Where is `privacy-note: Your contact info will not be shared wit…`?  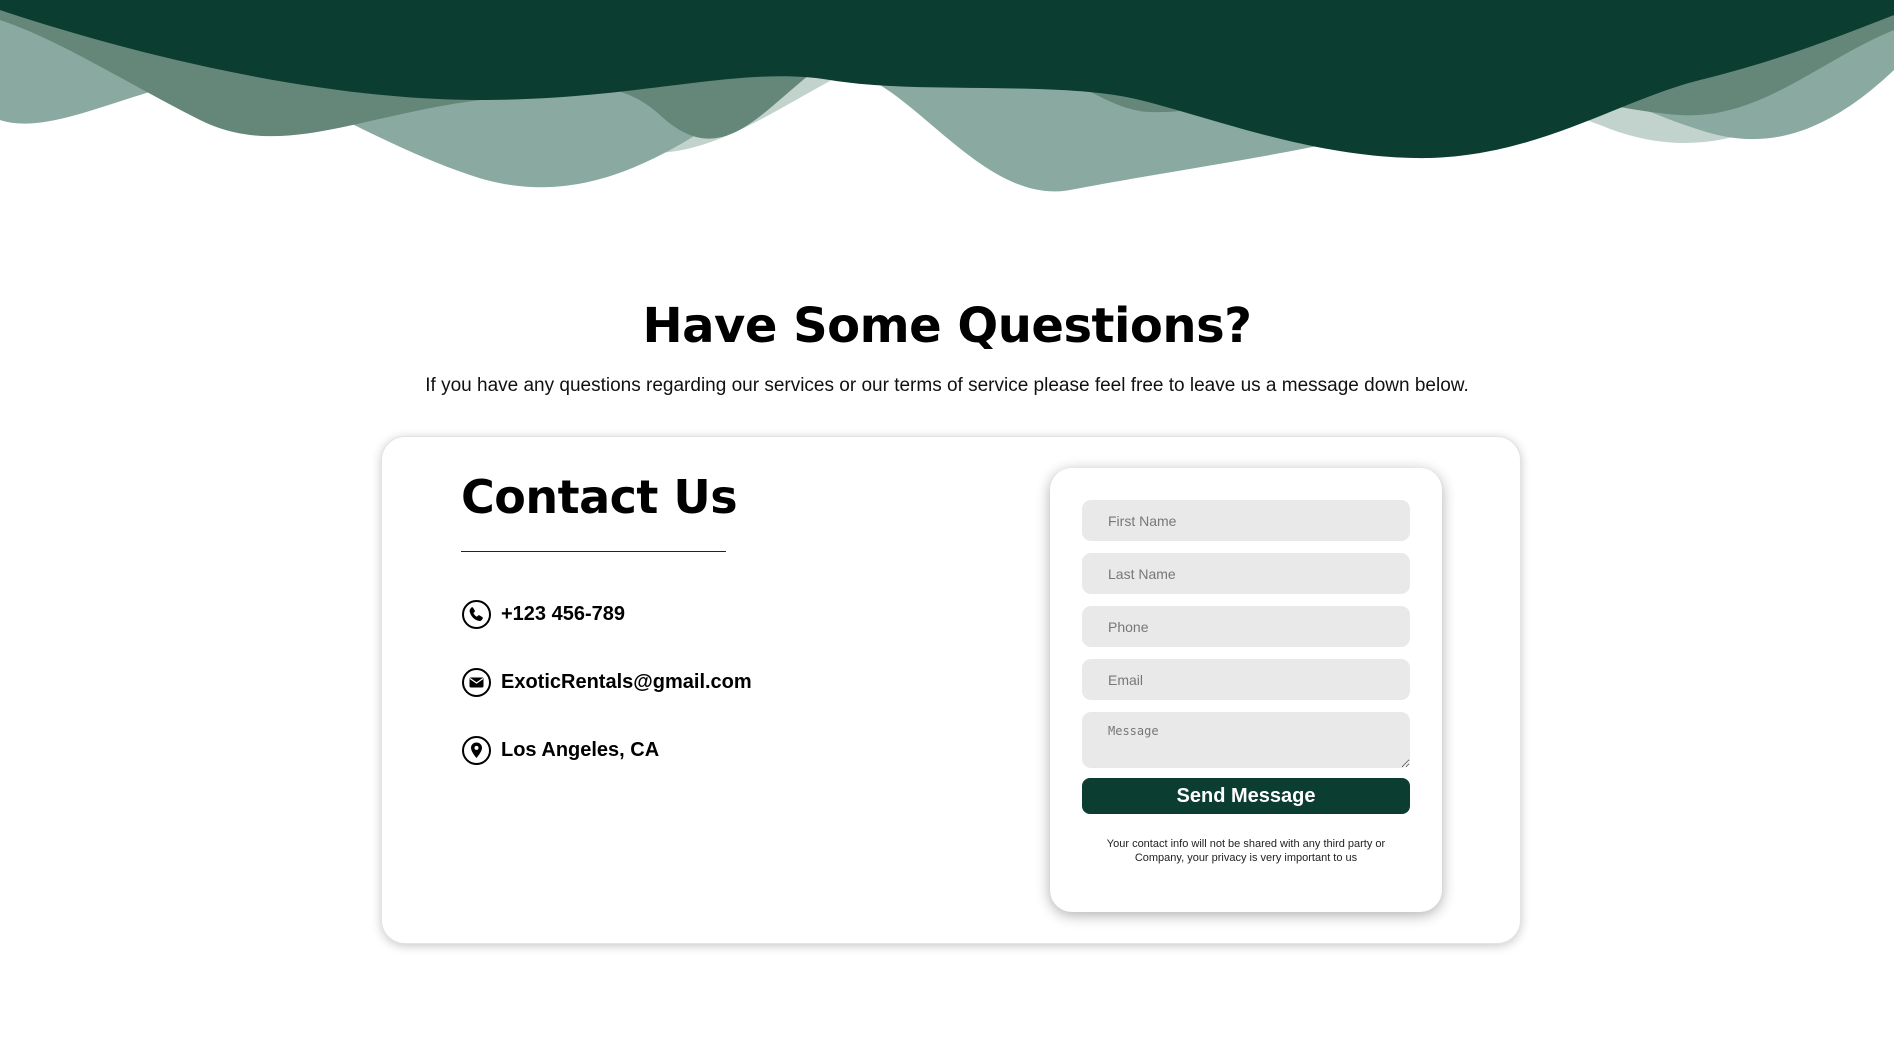 privacy-note: Your contact info will not be shared wit… is located at coordinates (1246, 851).